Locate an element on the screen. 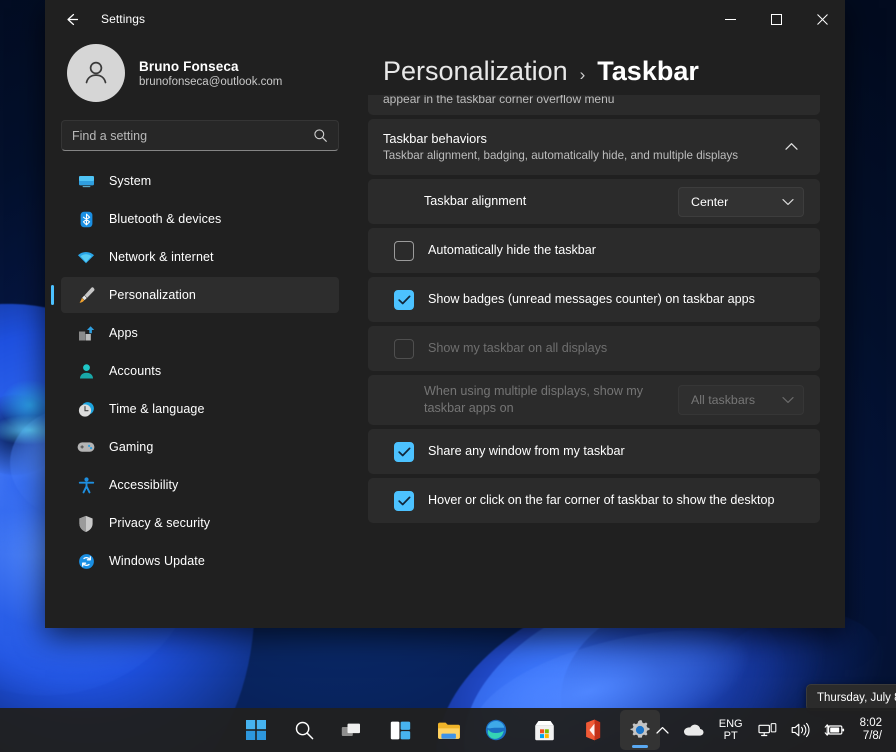  dropdown-value: All taskbars is located at coordinates (723, 400).